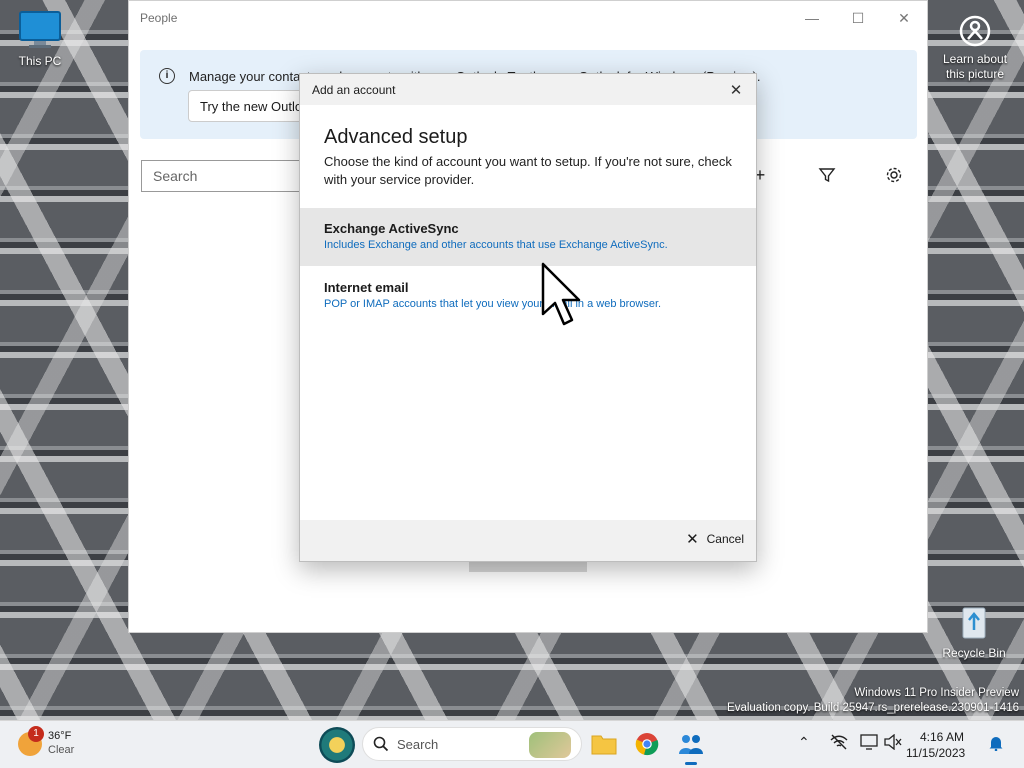  Describe the element at coordinates (391, 228) in the screenshot. I see `option-title: Exchange ActiveSync` at that location.